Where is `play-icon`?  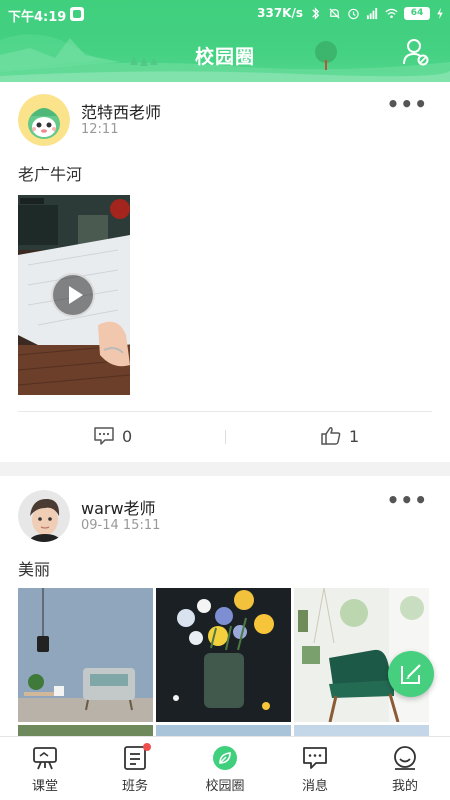
play-icon is located at coordinates (73, 295).